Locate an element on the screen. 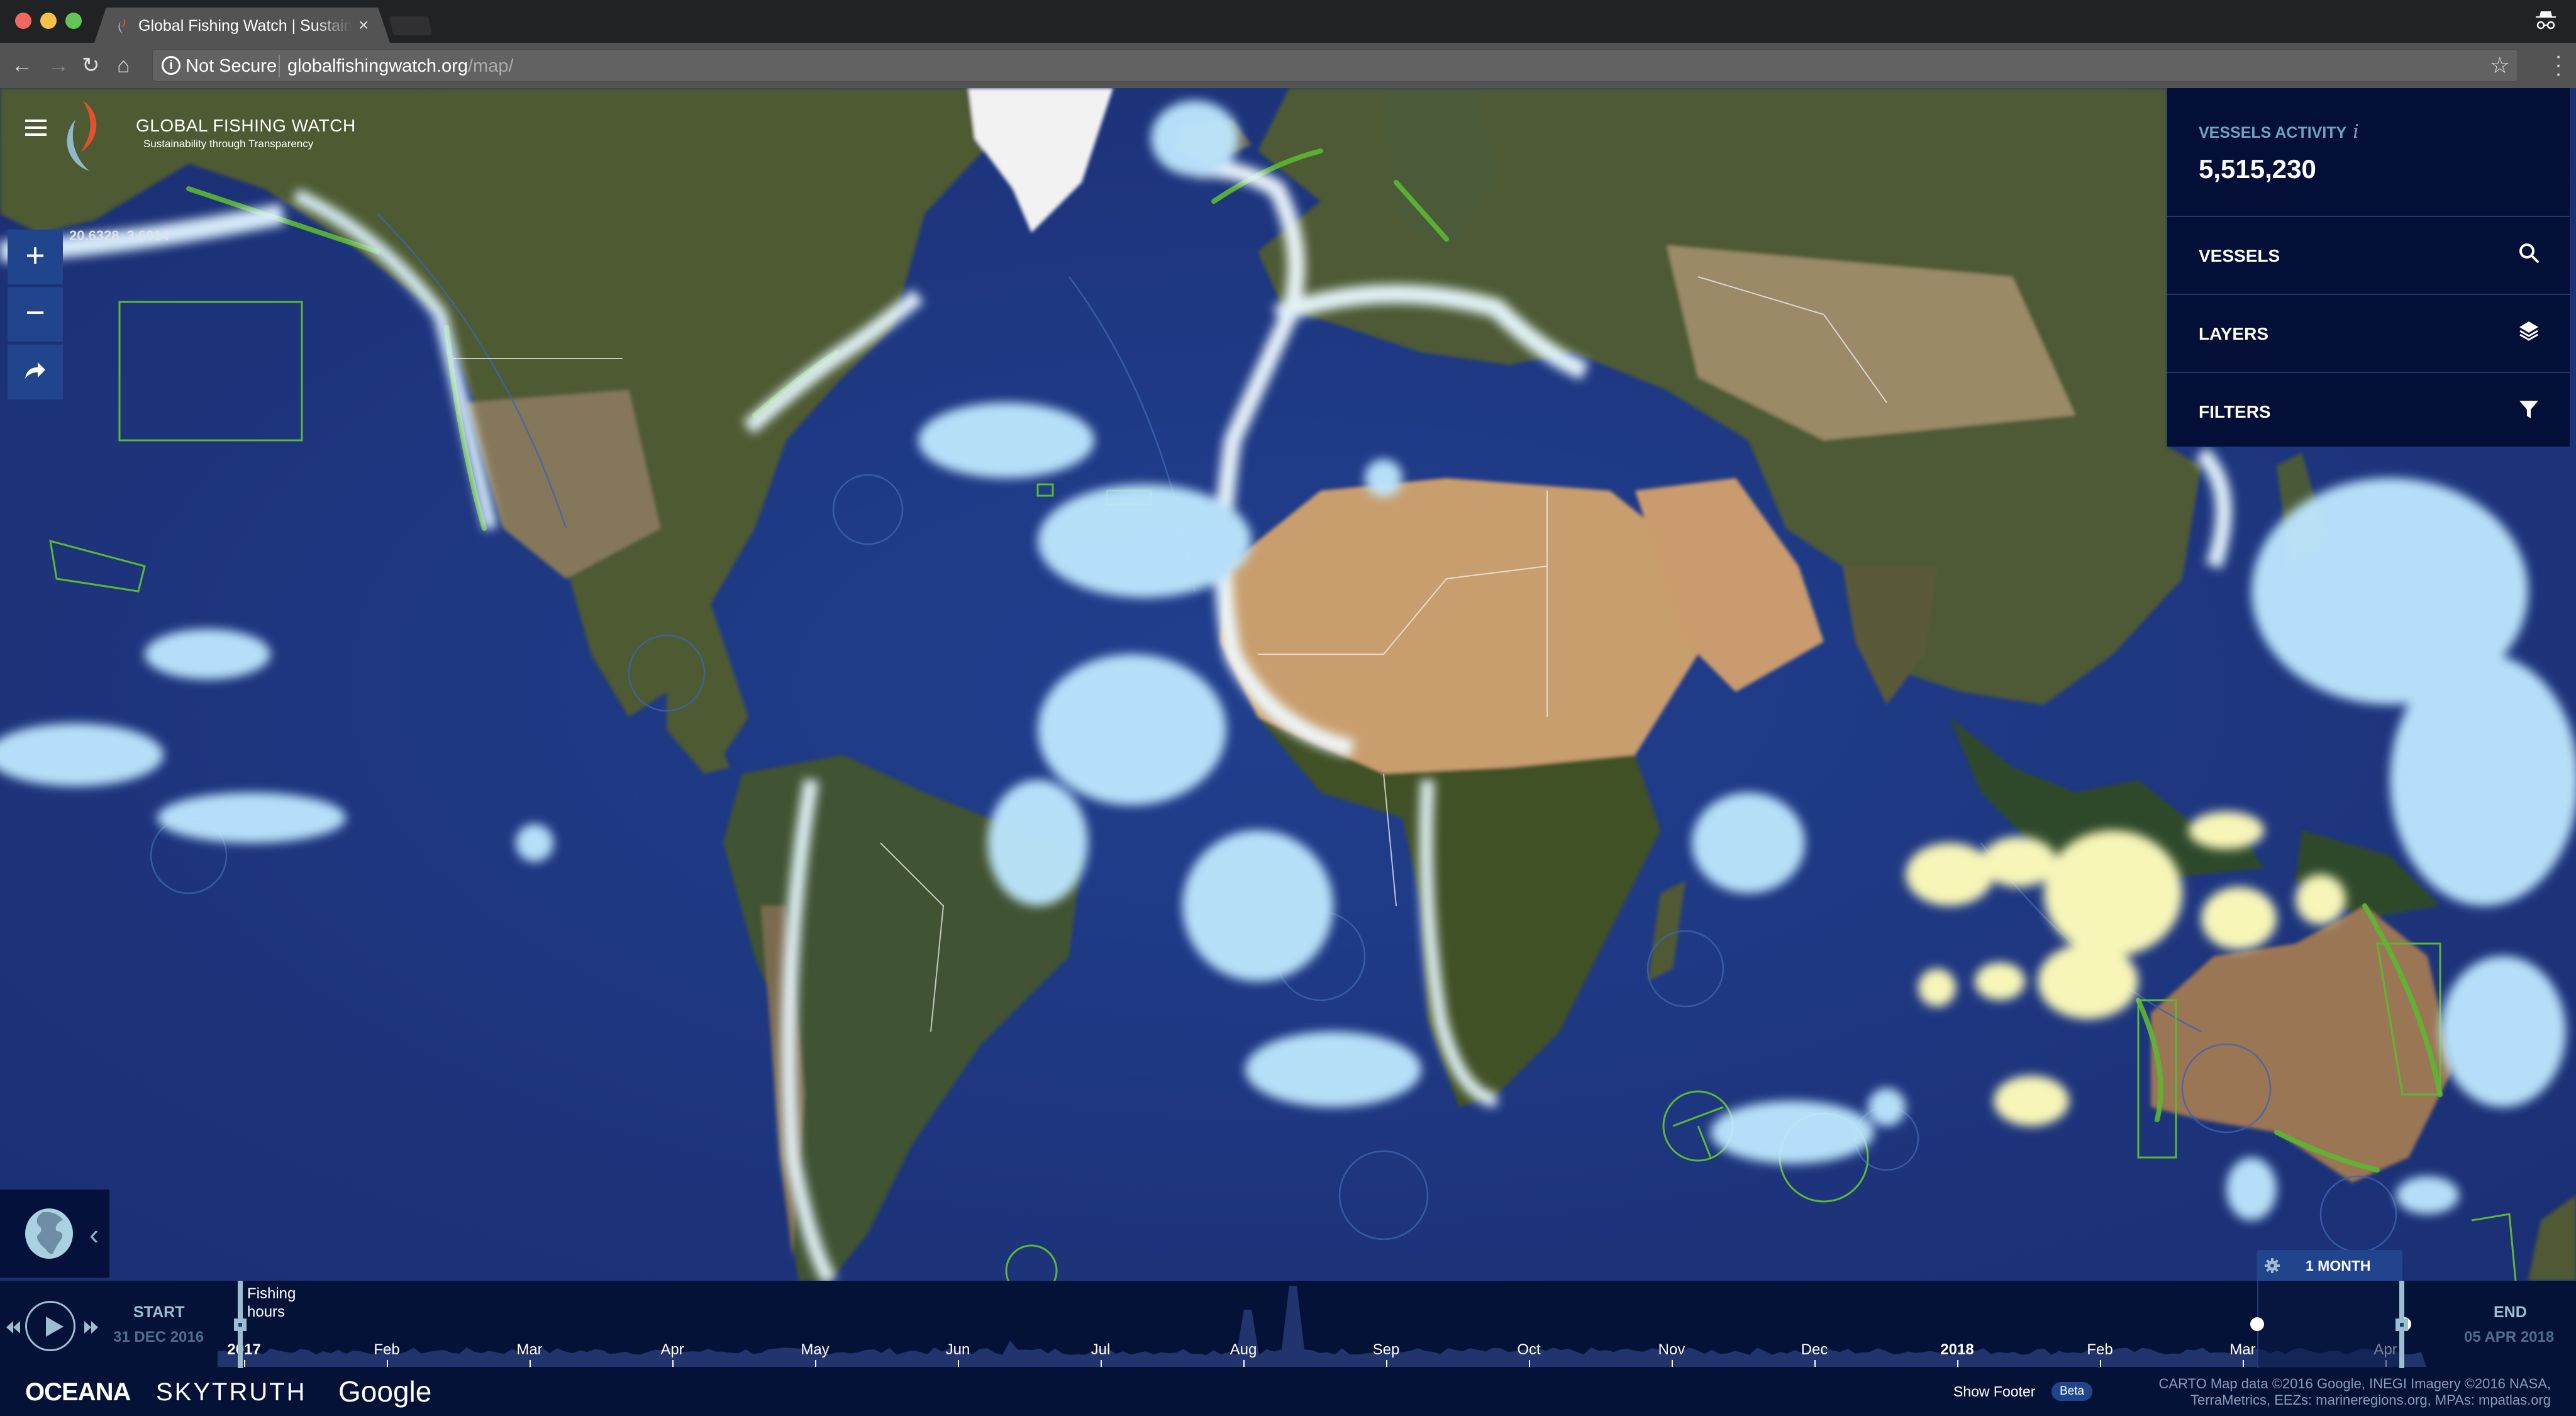  security-label: Not Secure is located at coordinates (231, 66).